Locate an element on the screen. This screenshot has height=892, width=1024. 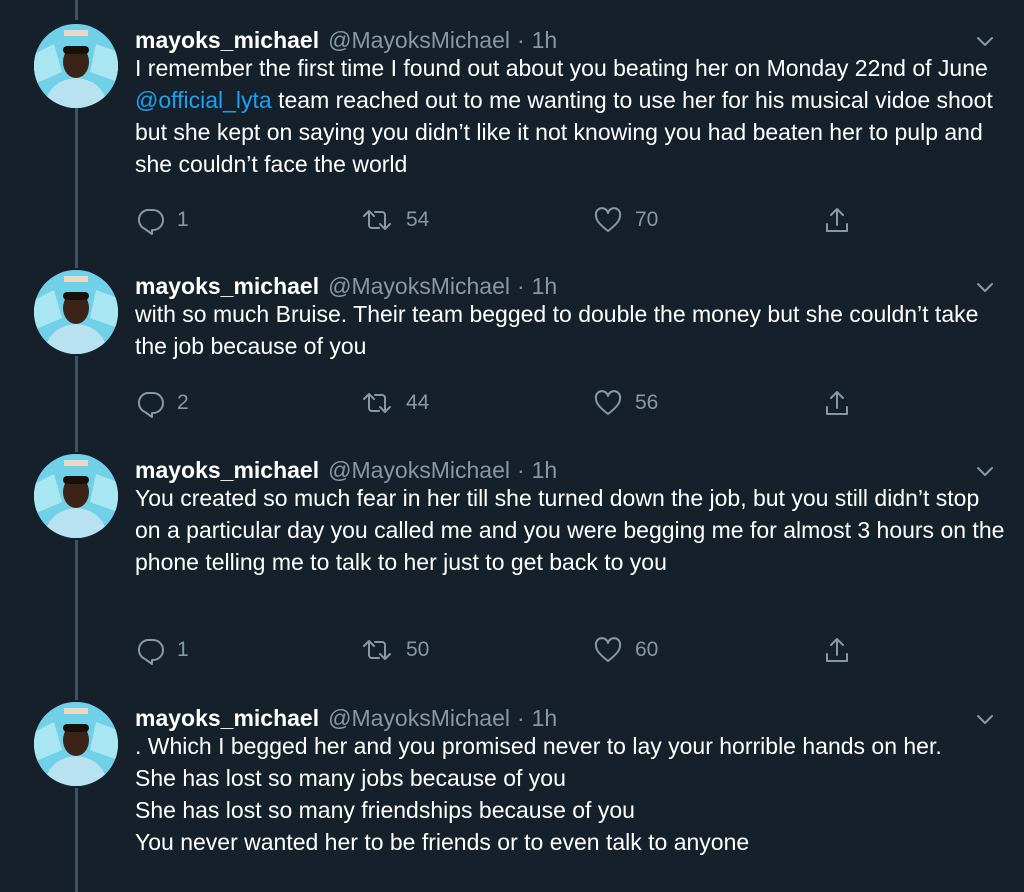
retweet-button: 50 is located at coordinates (394, 650).